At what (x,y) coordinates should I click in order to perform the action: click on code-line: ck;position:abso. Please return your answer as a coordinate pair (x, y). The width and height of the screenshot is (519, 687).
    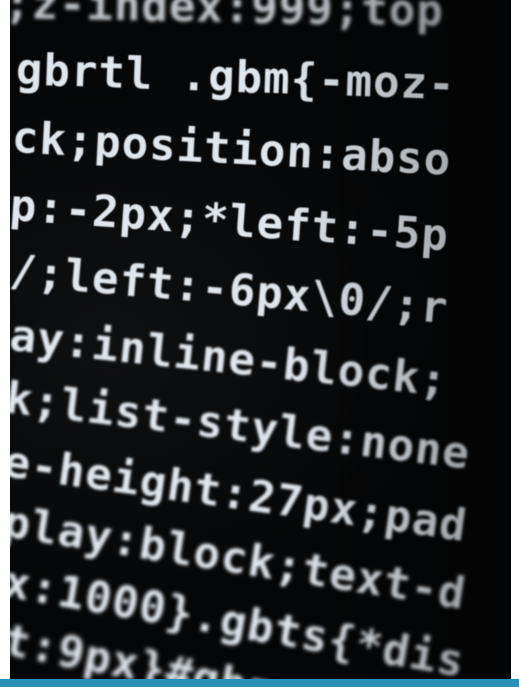
    Looking at the image, I should click on (231, 149).